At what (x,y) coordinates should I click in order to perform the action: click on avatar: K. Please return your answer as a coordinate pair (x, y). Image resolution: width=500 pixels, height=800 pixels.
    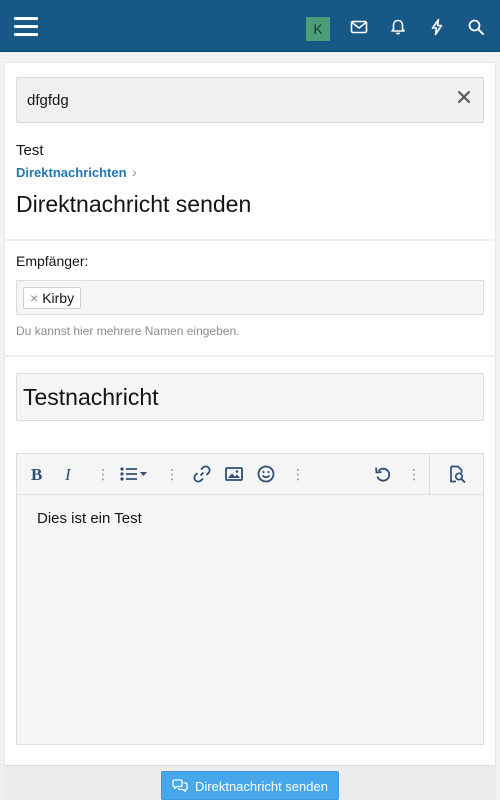
    Looking at the image, I should click on (318, 29).